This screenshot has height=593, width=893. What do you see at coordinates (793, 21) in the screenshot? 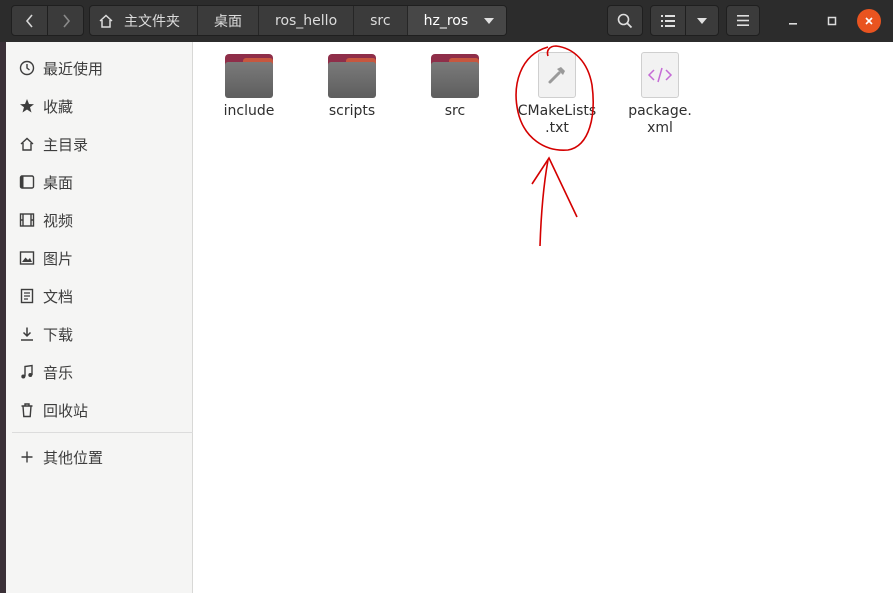
I see `minimize-button` at bounding box center [793, 21].